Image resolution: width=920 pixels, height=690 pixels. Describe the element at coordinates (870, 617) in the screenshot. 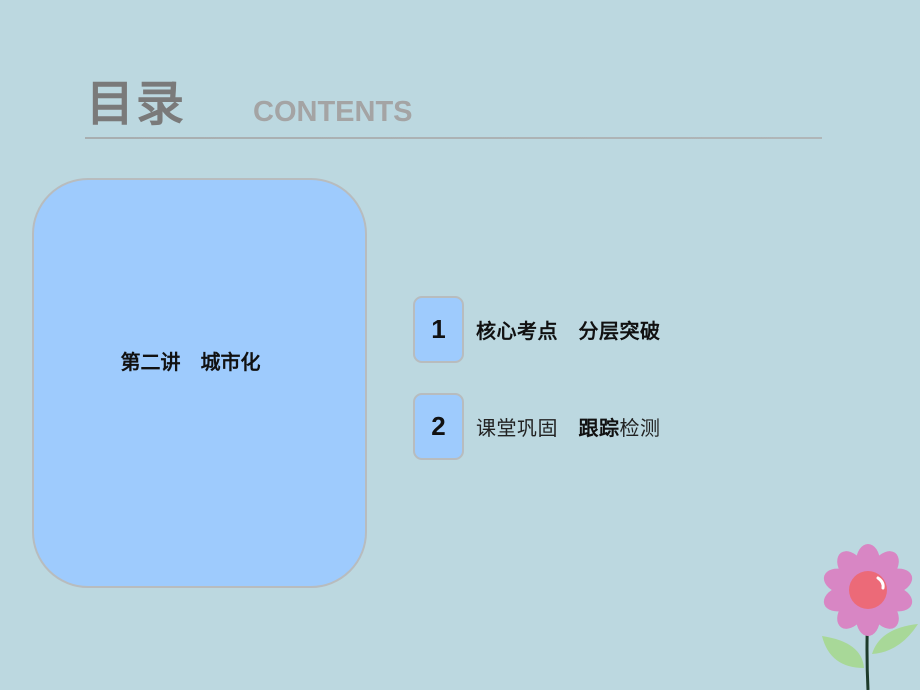

I see `flower-icon` at that location.